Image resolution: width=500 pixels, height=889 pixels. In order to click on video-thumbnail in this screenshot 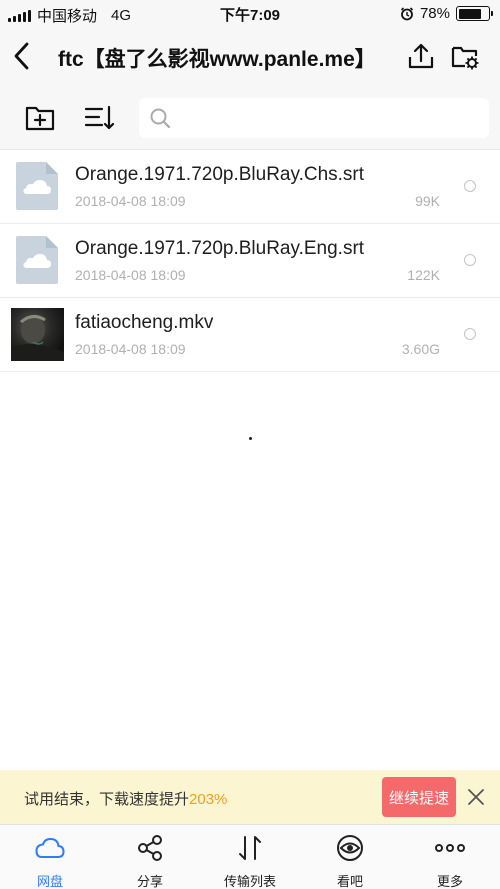, I will do `click(37, 334)`.